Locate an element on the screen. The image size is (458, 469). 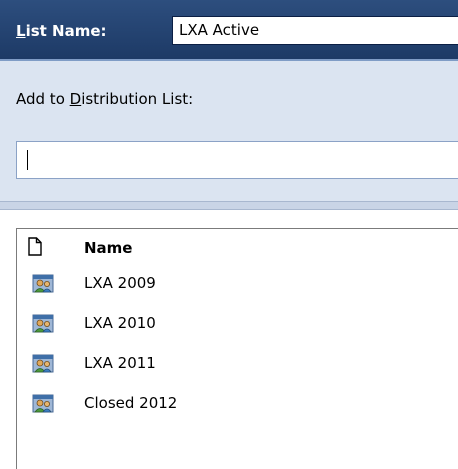
add-to-distribution-label: Add to Distribution List: is located at coordinates (105, 99).